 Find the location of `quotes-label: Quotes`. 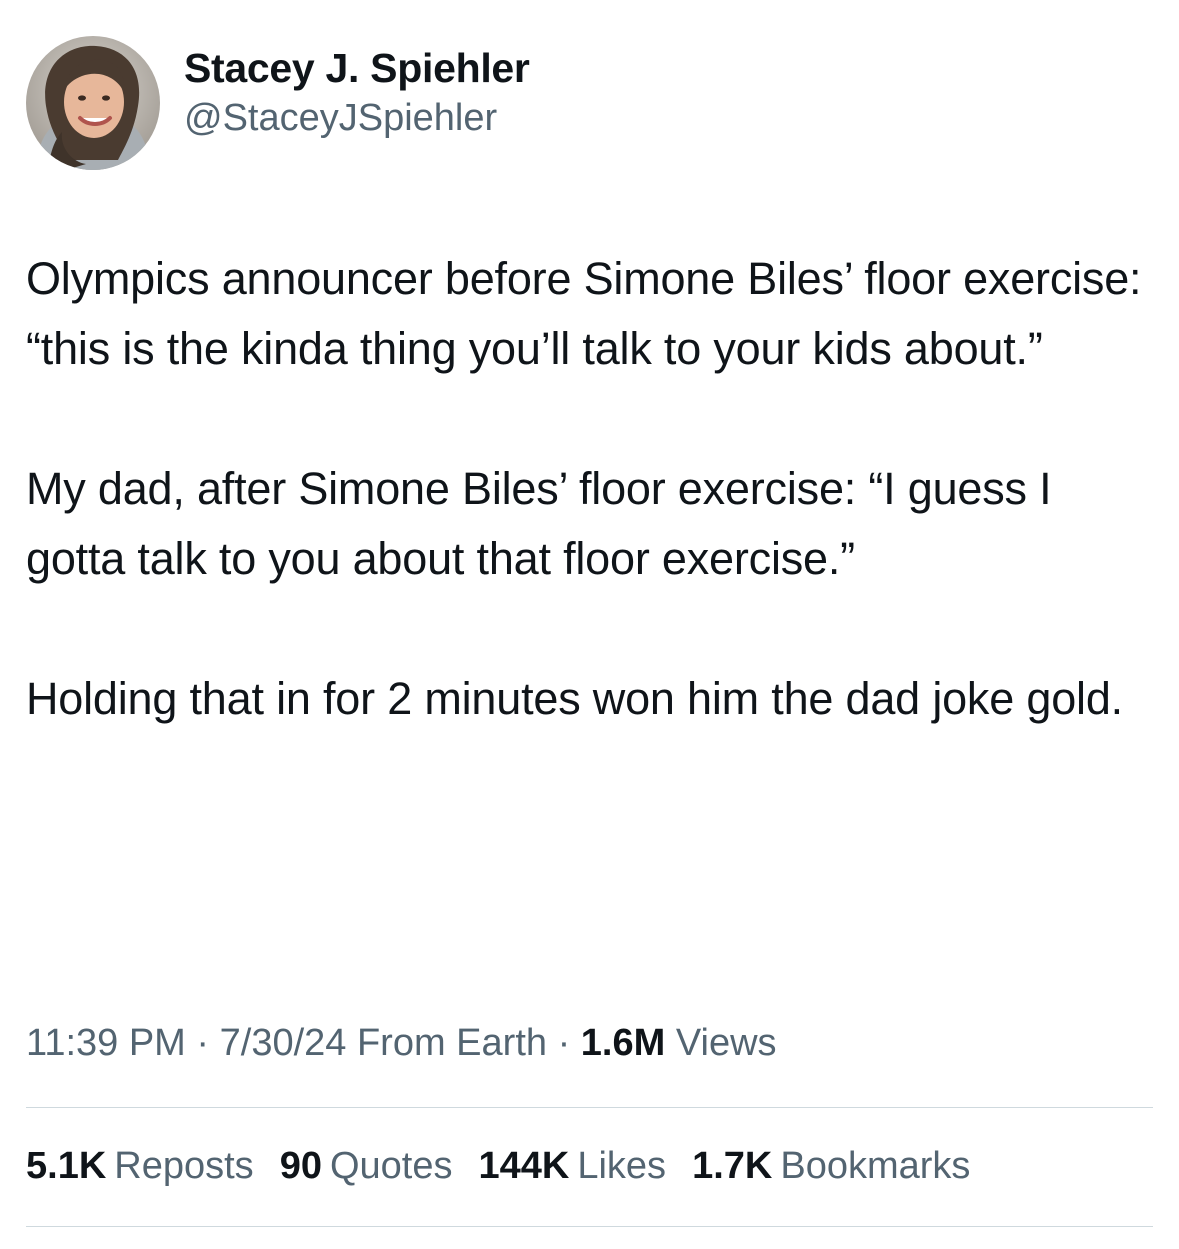

quotes-label: Quotes is located at coordinates (391, 1166).